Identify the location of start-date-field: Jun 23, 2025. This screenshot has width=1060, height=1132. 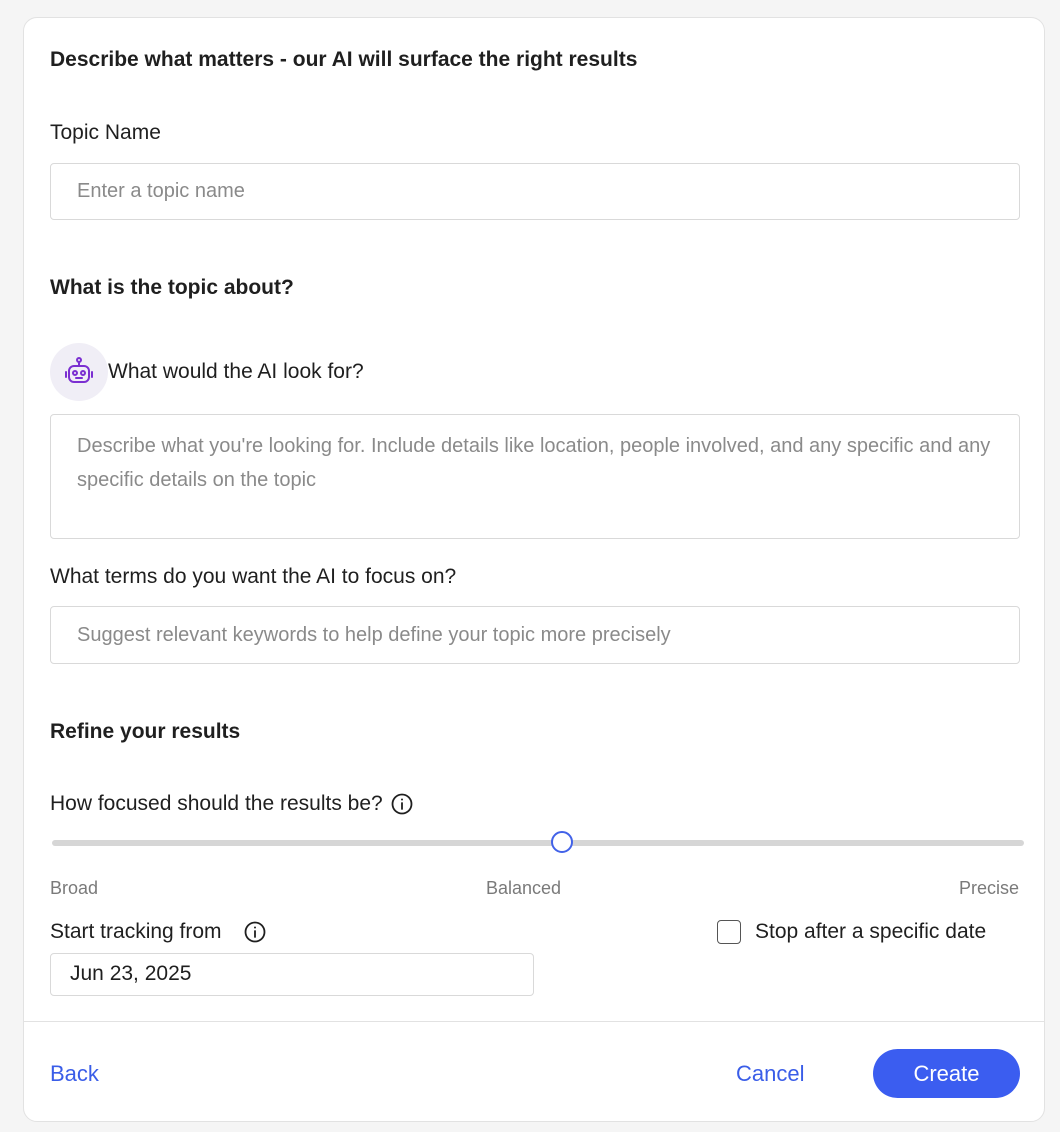
(292, 974).